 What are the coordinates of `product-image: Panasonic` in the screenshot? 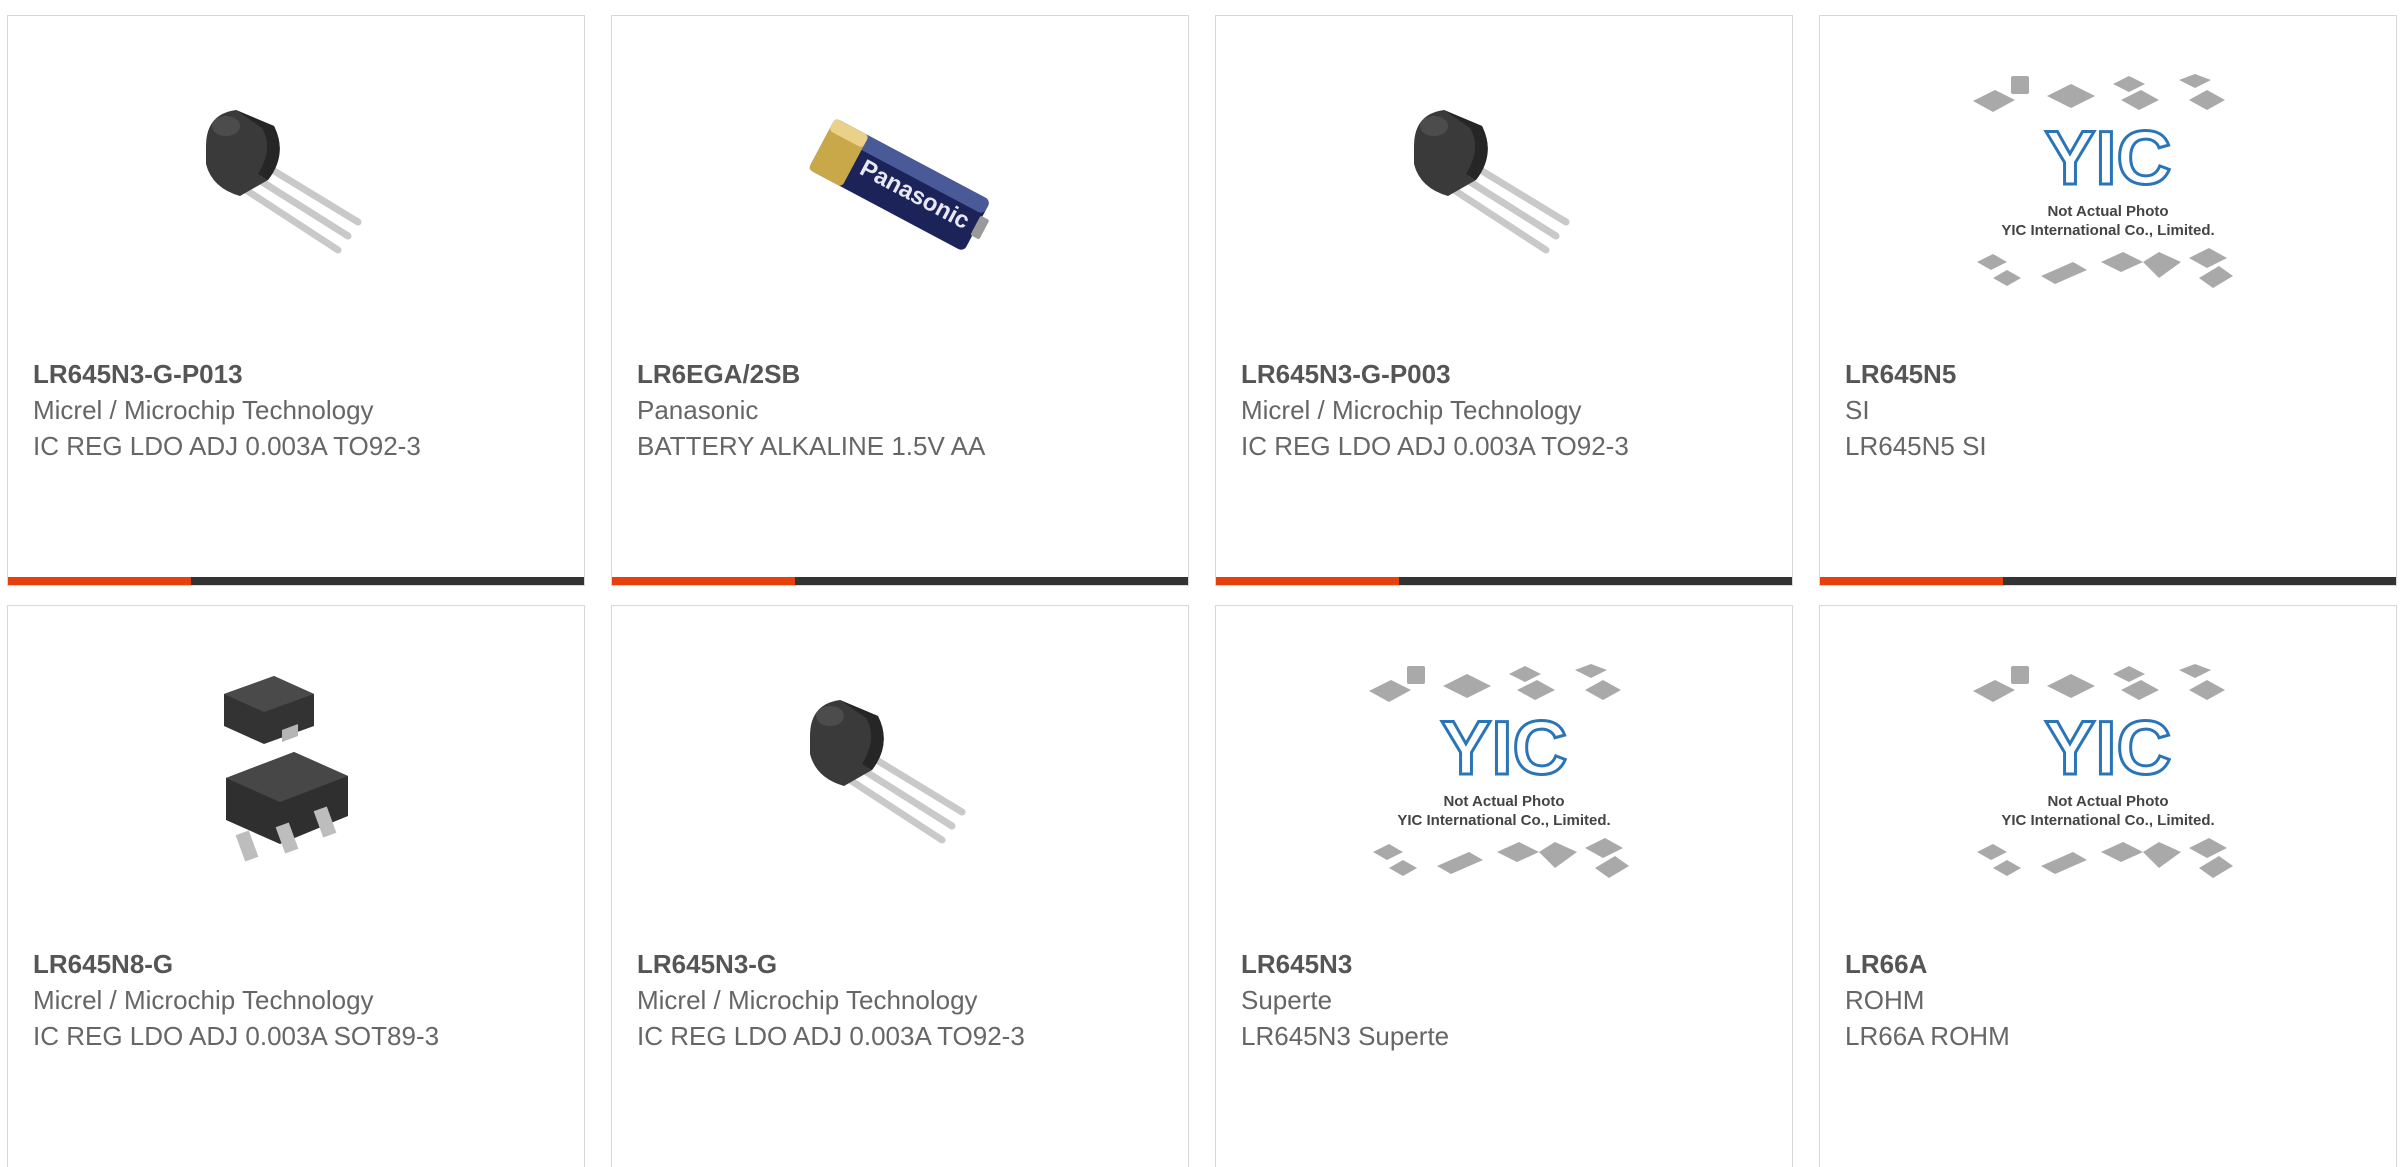 It's located at (900, 184).